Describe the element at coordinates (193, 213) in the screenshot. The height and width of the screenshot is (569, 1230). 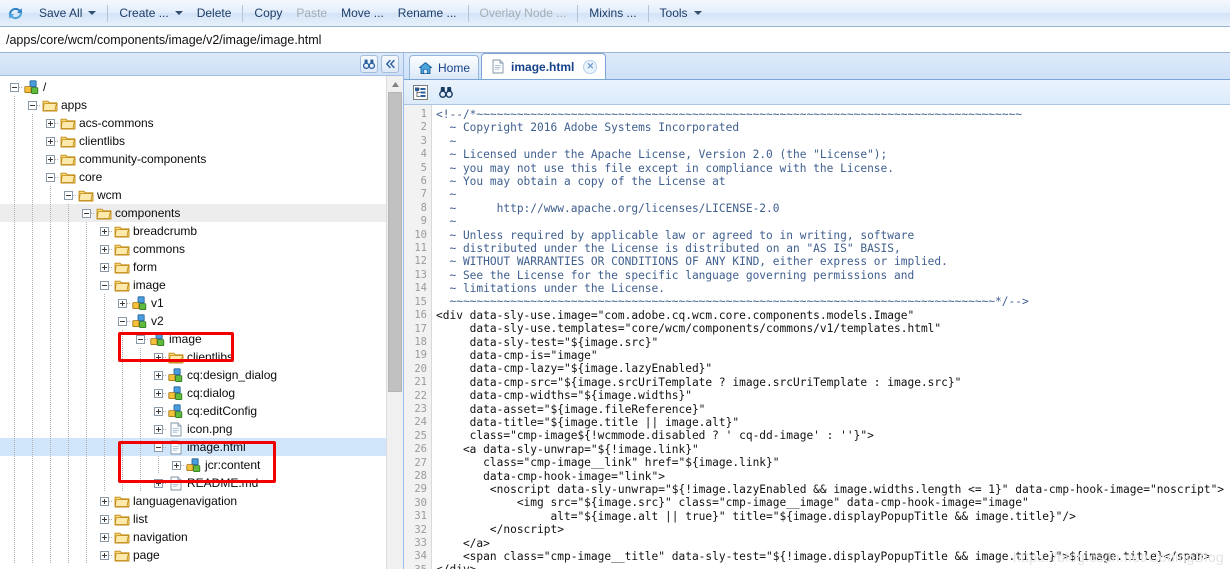
I see `tree-node-components: components` at that location.